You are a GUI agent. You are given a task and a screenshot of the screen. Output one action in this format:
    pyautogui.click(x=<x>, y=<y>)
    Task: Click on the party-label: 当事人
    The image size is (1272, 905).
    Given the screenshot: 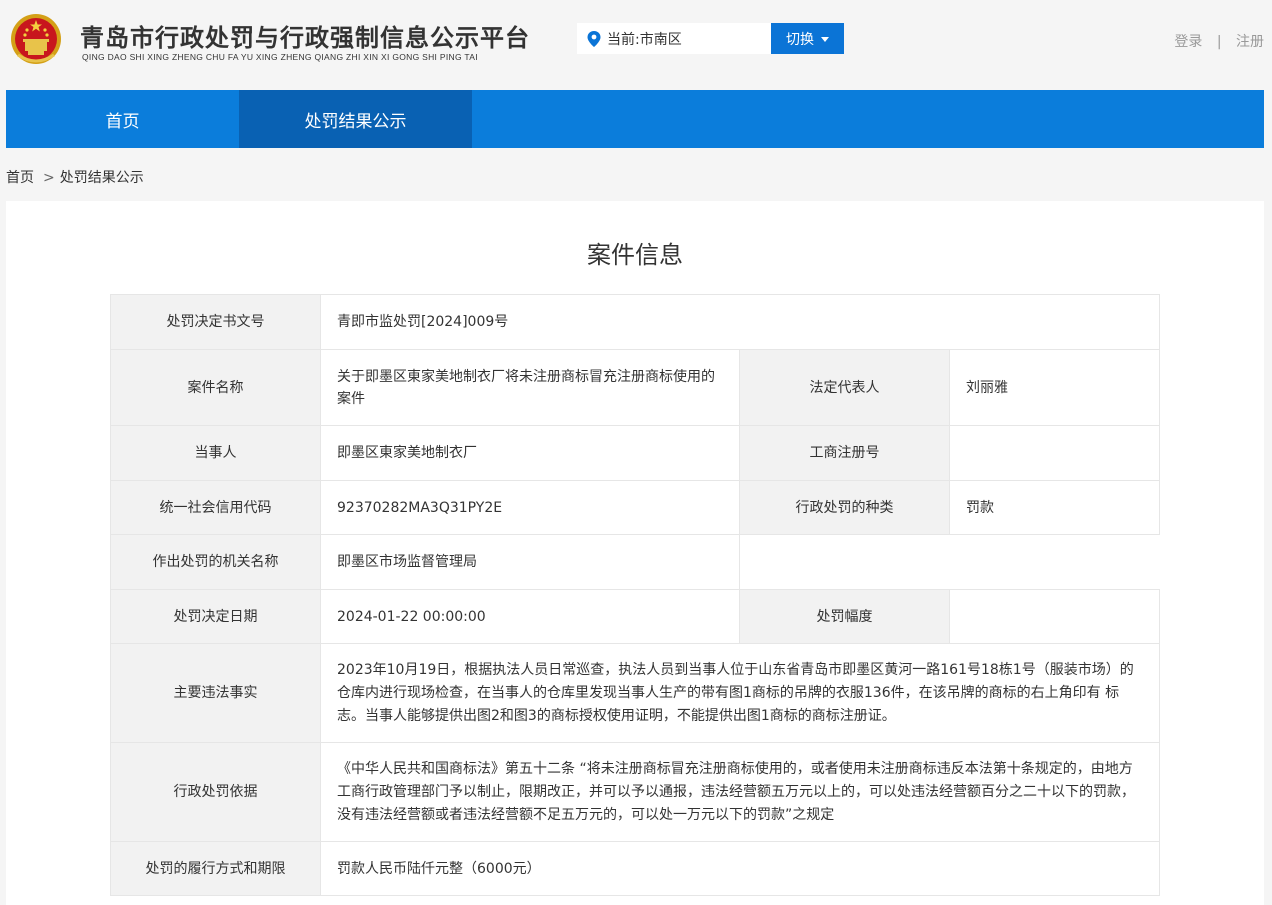 What is the action you would take?
    pyautogui.click(x=215, y=453)
    